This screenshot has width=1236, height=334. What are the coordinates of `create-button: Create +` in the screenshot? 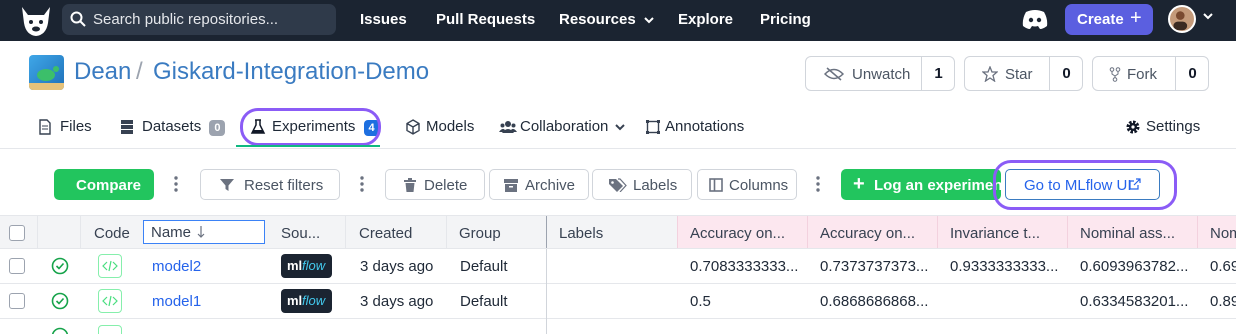 It's located at (1109, 19).